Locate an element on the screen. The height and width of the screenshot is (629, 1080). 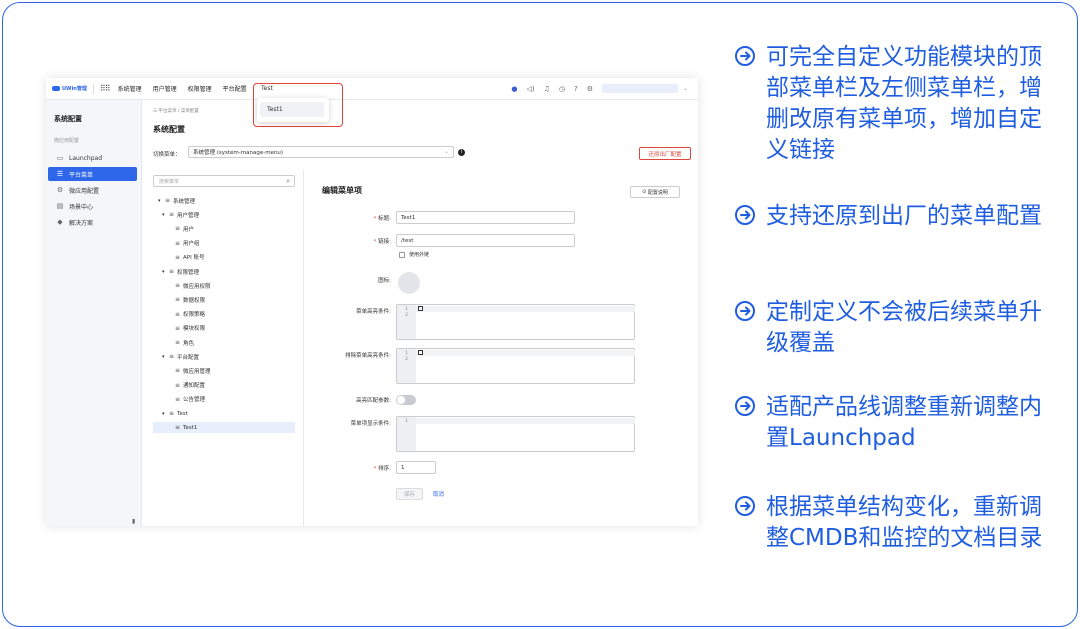
edit-panel-title: 编辑菜单项 is located at coordinates (342, 190).